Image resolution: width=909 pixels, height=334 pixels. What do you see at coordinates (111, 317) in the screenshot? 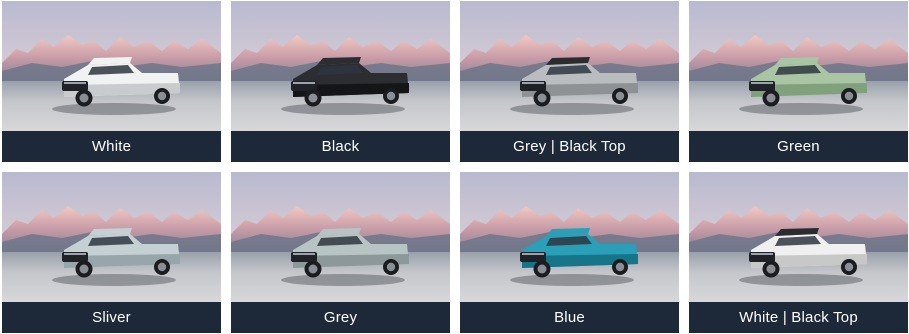
I see `color-option-label: Sliver` at bounding box center [111, 317].